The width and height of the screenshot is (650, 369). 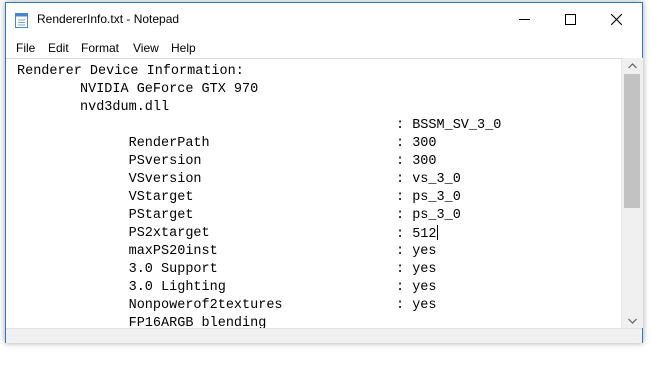 What do you see at coordinates (130, 71) in the screenshot?
I see `document-heading: Renderer Device Information:` at bounding box center [130, 71].